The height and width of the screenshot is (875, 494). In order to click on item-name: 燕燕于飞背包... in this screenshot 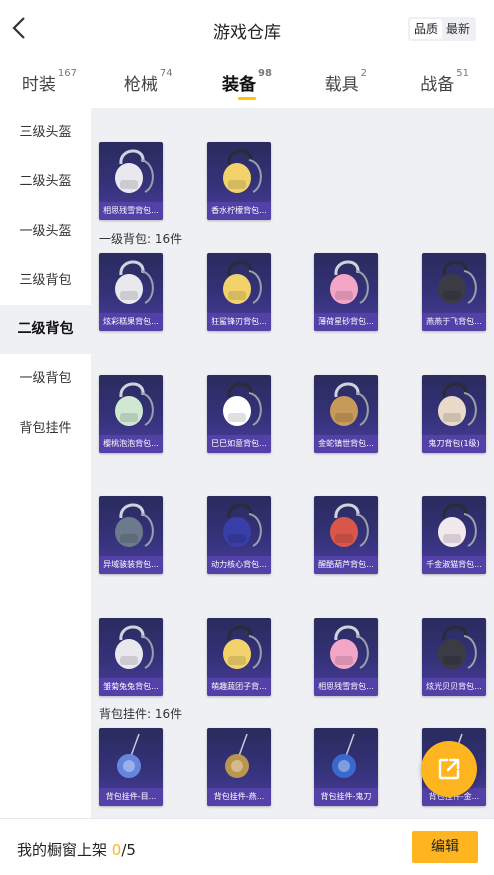, I will do `click(454, 322)`.